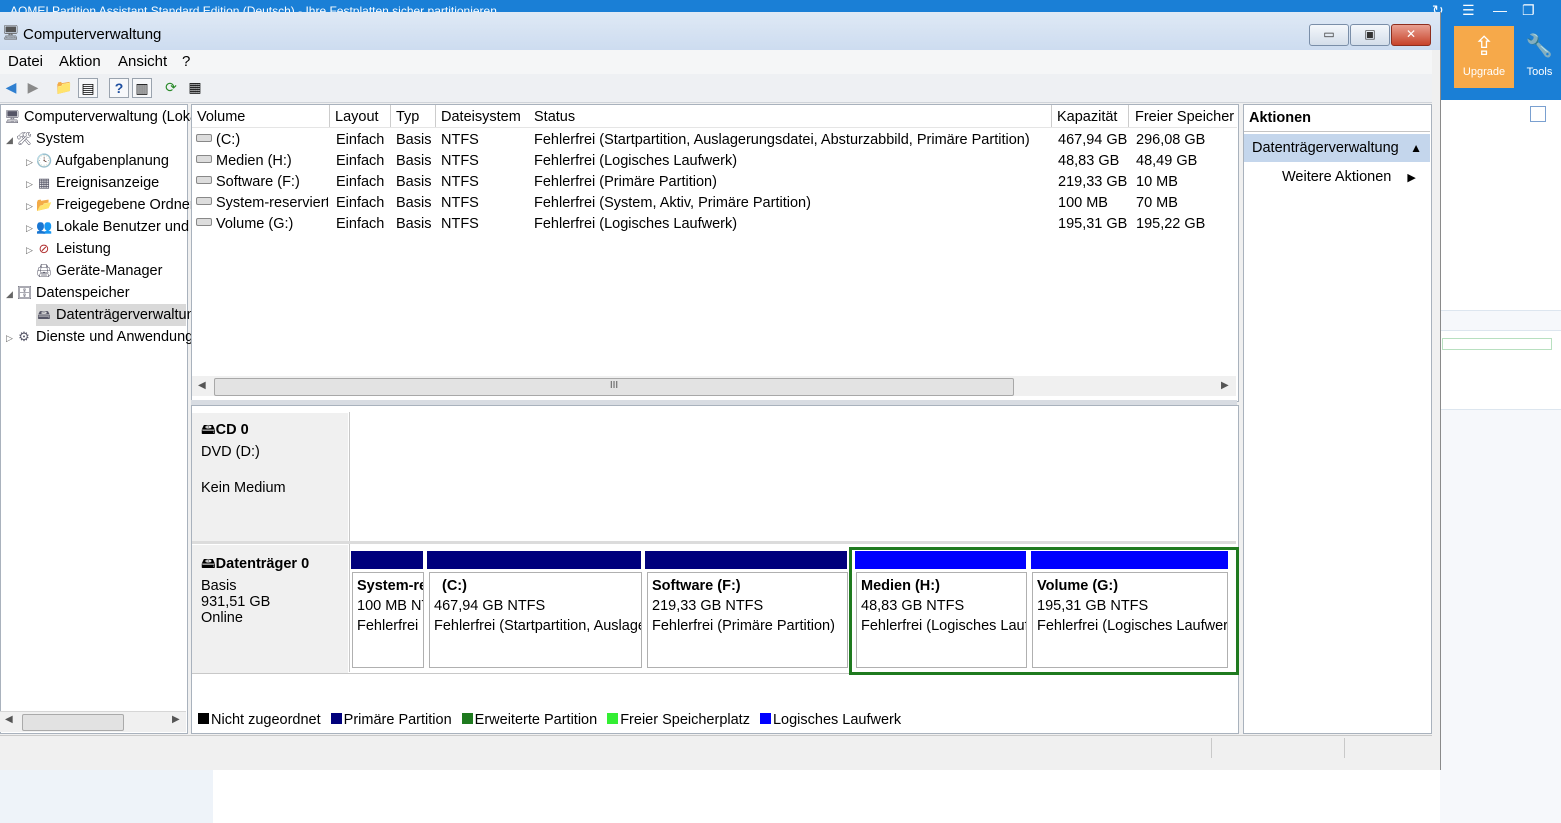 This screenshot has width=1561, height=823. What do you see at coordinates (25, 61) in the screenshot?
I see `menu-datei: Datei` at bounding box center [25, 61].